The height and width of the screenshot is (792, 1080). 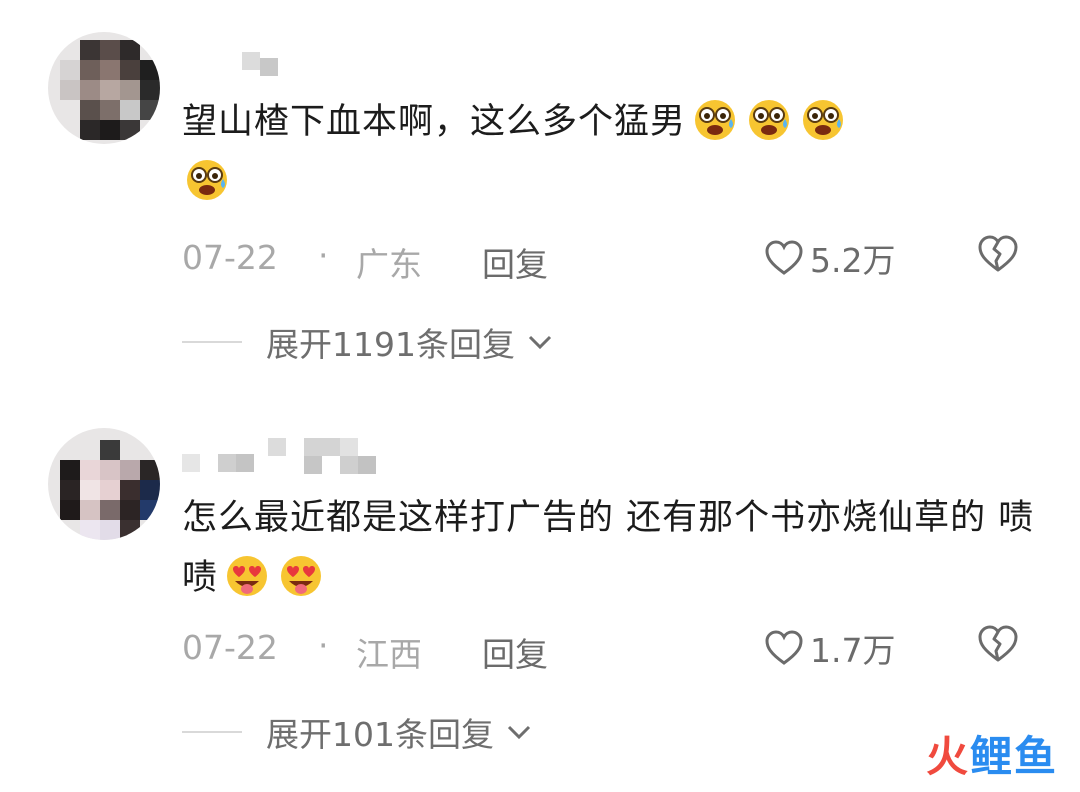 I want to click on comment-location: 江西, so click(x=389, y=654).